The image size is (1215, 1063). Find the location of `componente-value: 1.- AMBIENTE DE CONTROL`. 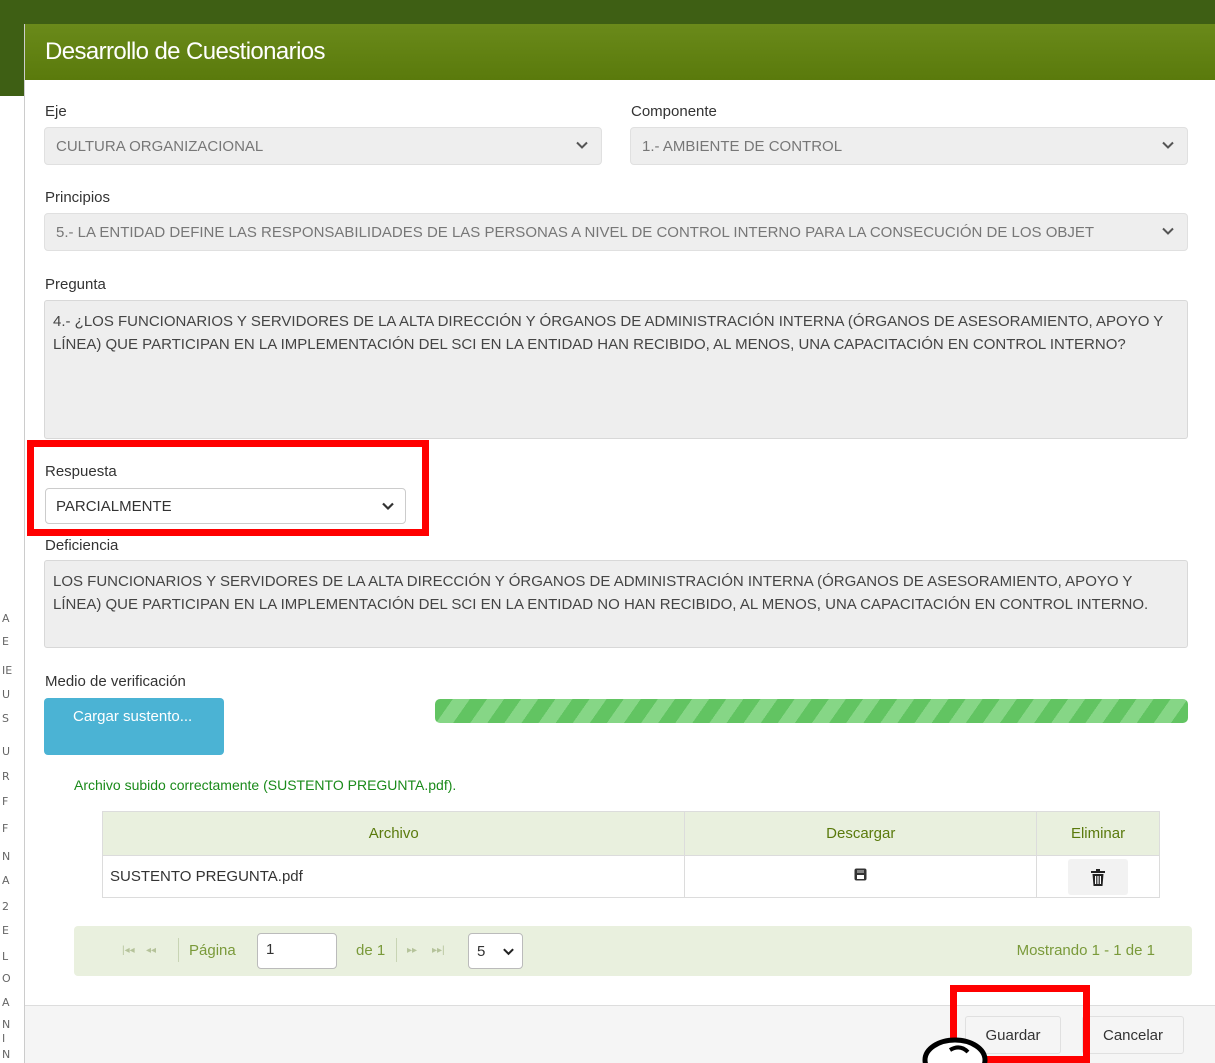

componente-value: 1.- AMBIENTE DE CONTROL is located at coordinates (742, 146).